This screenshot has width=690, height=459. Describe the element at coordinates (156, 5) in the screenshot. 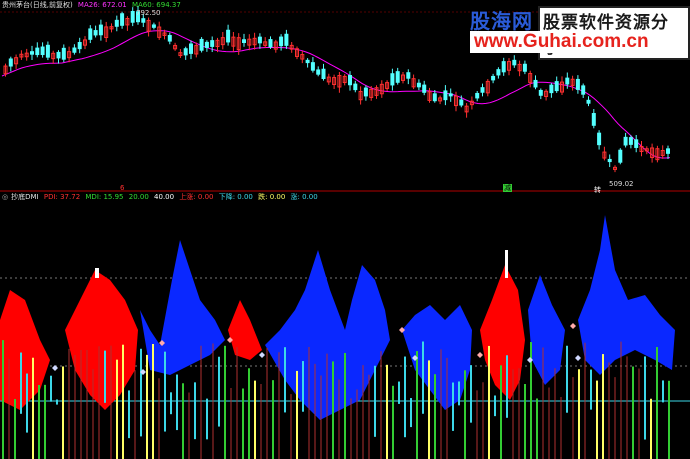

I see `ma60-label: MA60: 694.37` at that location.